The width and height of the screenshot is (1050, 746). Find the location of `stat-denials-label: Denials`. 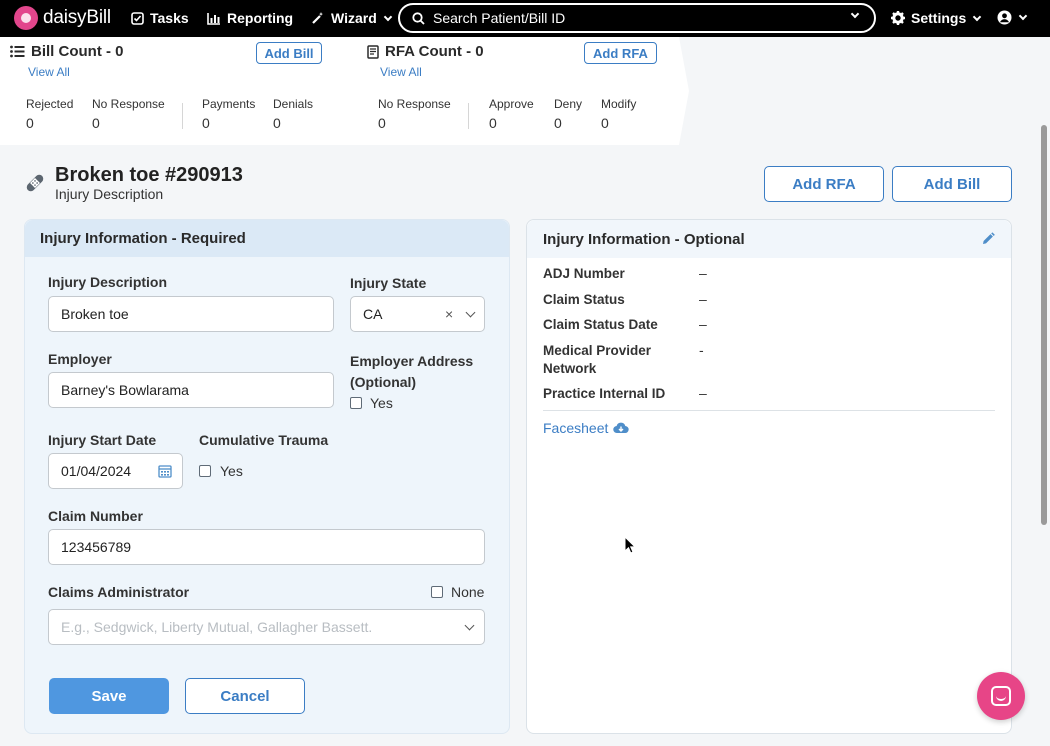

stat-denials-label: Denials is located at coordinates (293, 104).